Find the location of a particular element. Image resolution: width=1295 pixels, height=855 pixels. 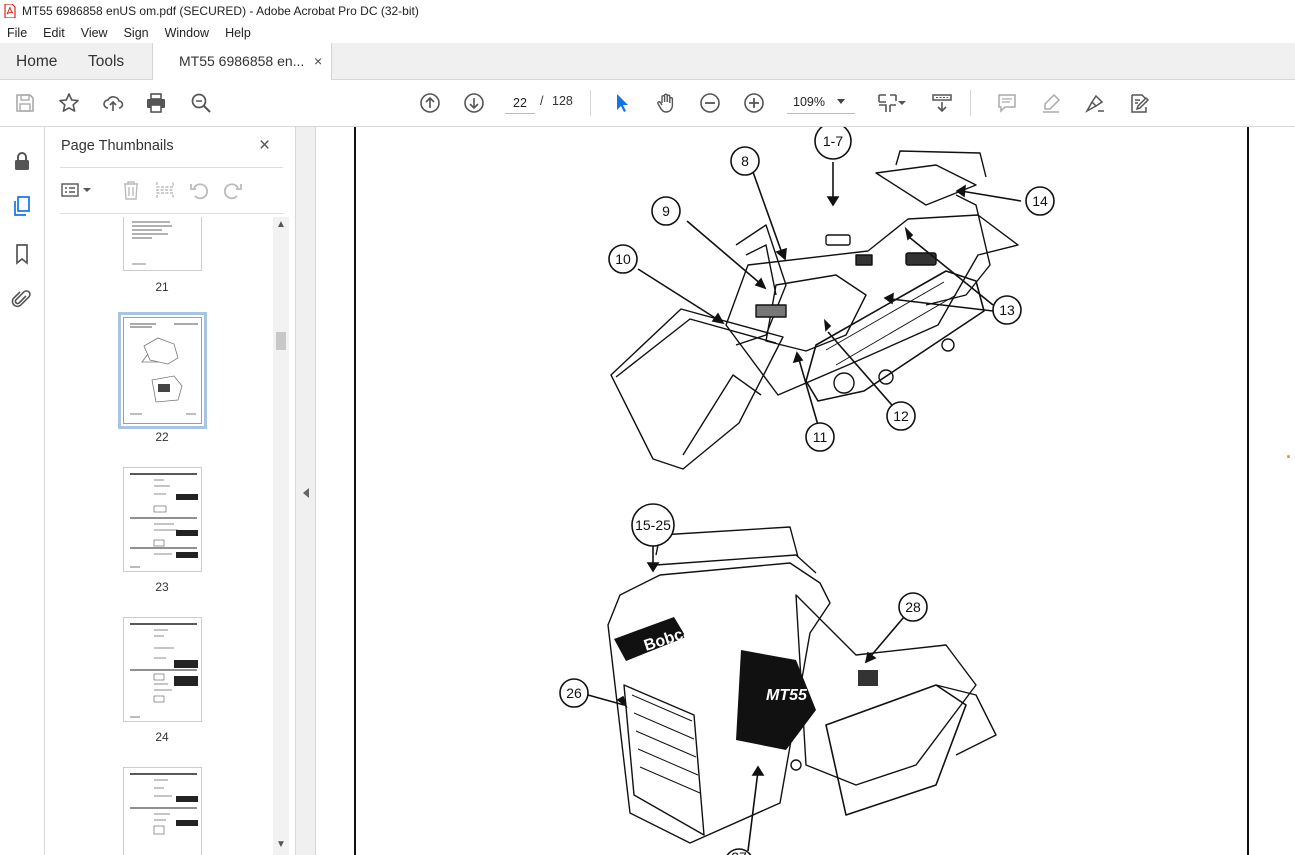

collapse-arrow-icon is located at coordinates (306, 493).